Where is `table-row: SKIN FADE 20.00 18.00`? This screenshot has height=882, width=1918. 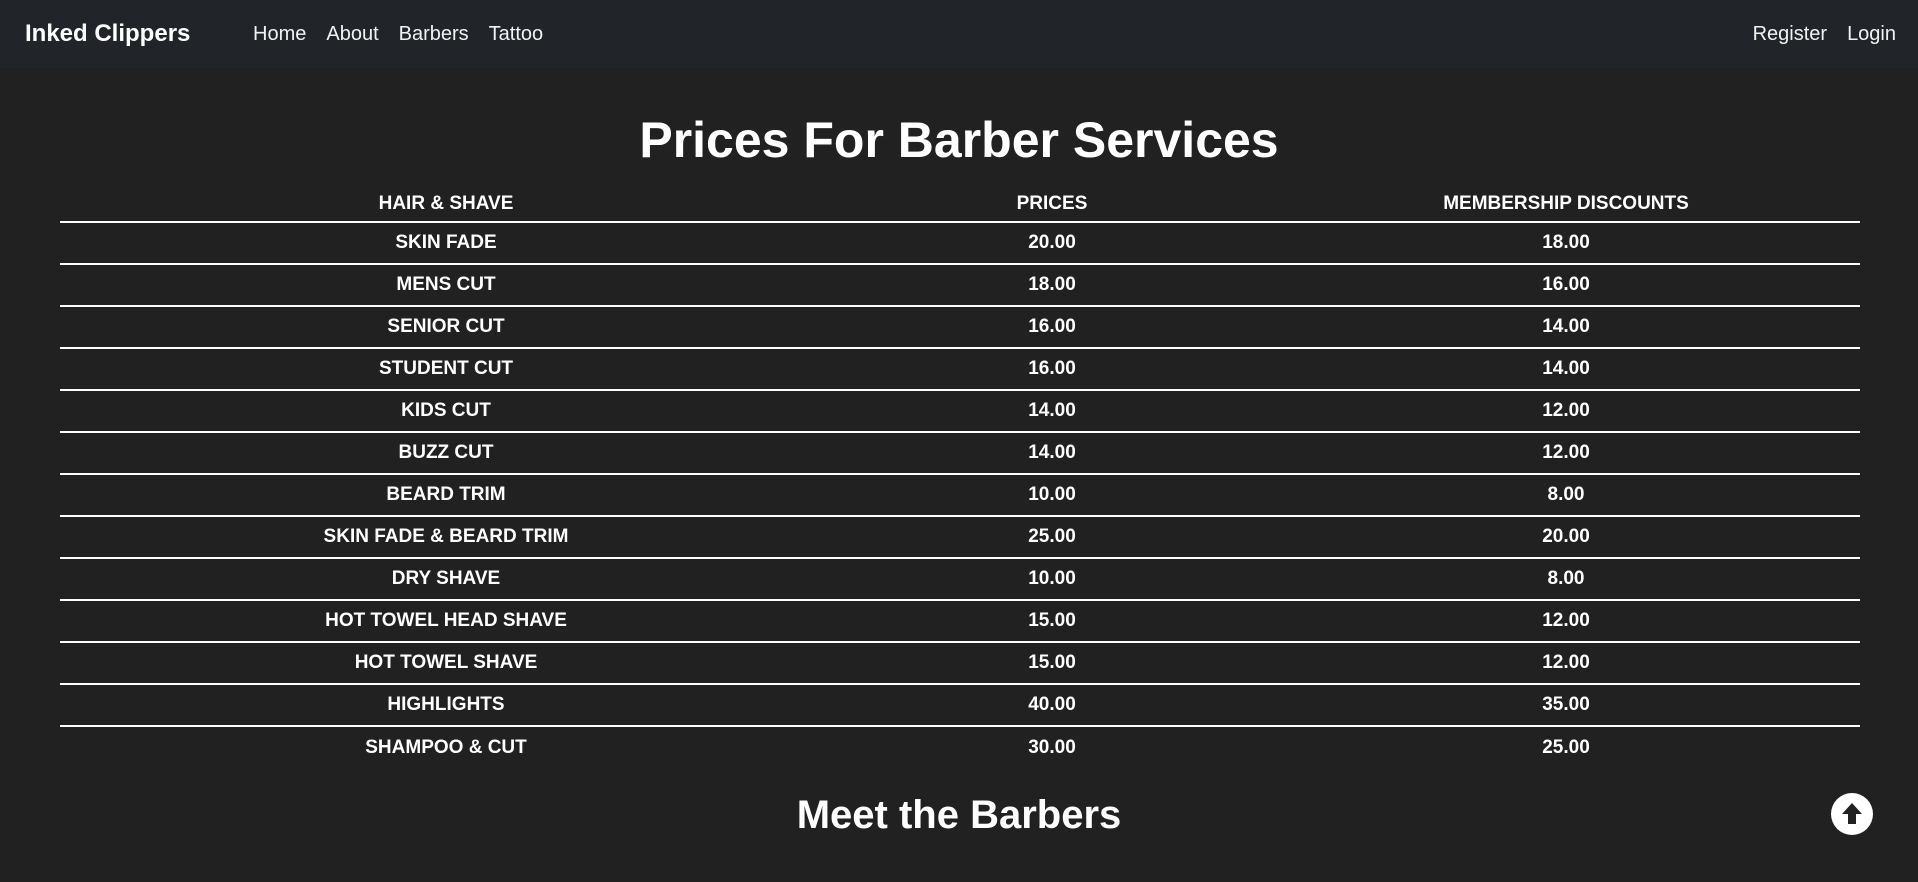 table-row: SKIN FADE 20.00 18.00 is located at coordinates (960, 243).